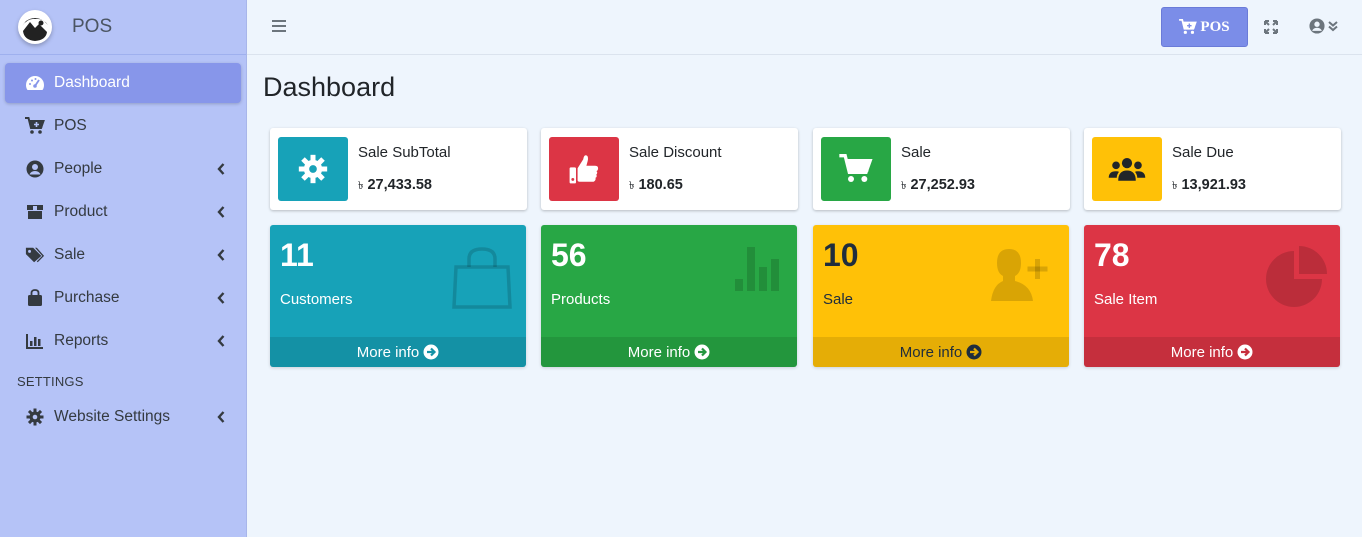 The height and width of the screenshot is (537, 1362). What do you see at coordinates (669, 296) in the screenshot?
I see `small-box-products: 56 Products More info` at bounding box center [669, 296].